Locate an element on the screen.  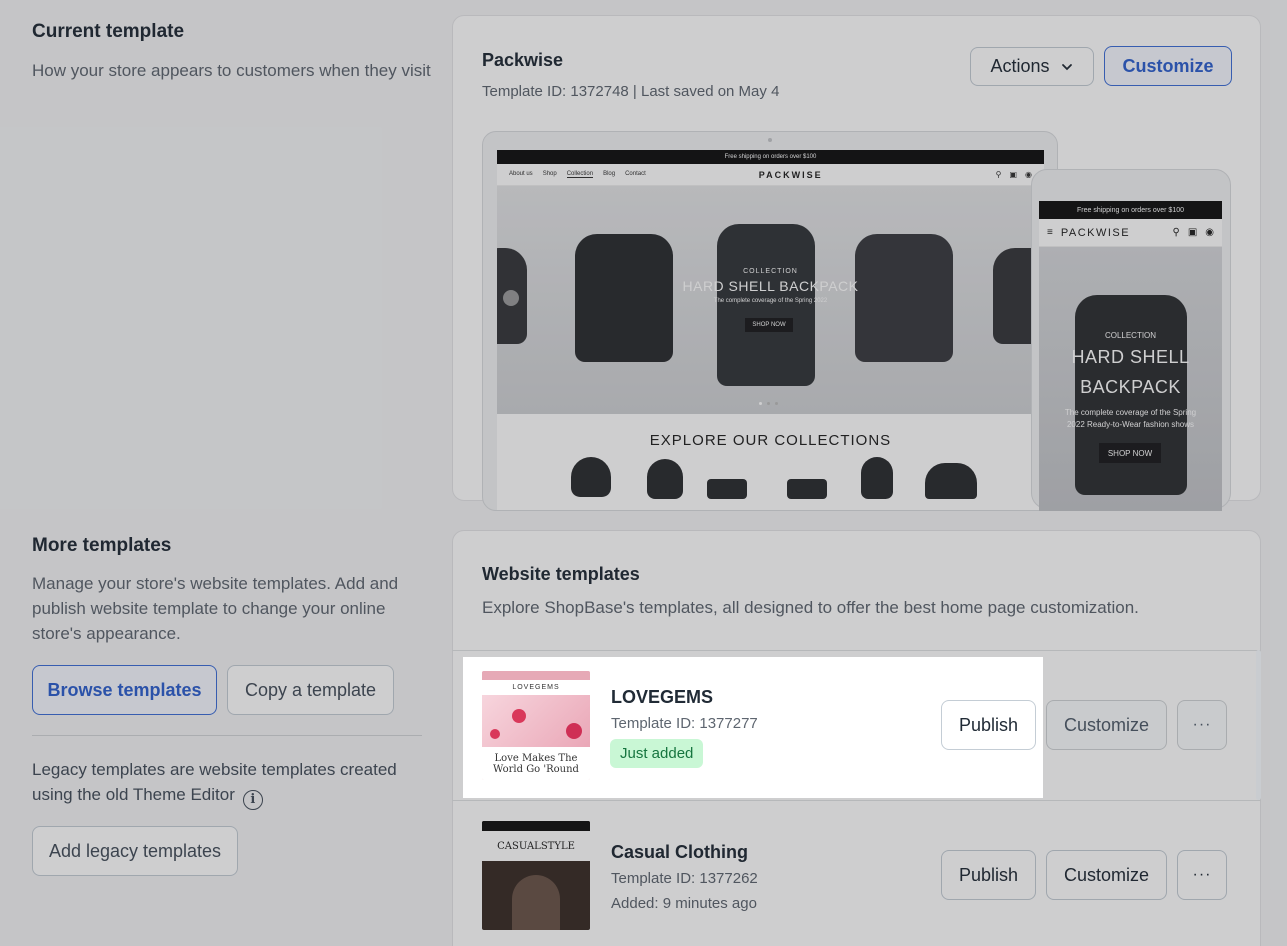
account-icon: ◉ is located at coordinates (1209, 232).